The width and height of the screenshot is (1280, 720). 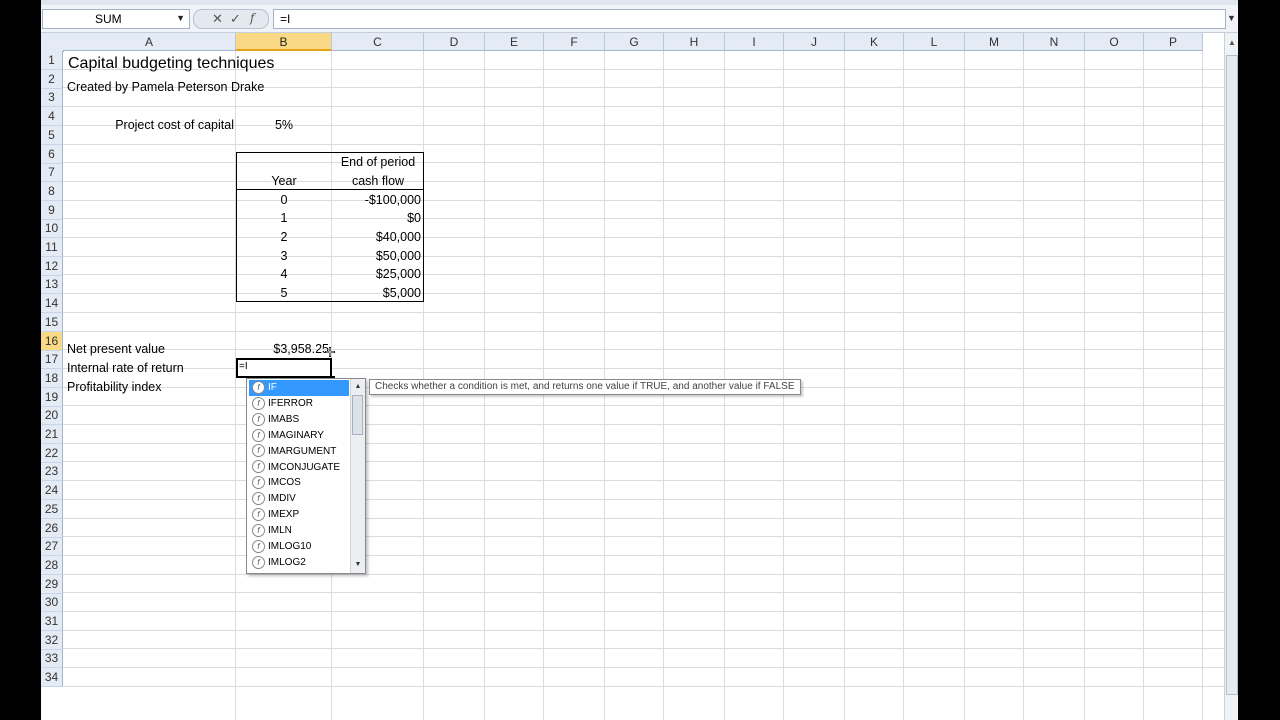 What do you see at coordinates (574, 42) in the screenshot?
I see `column-header-F: F` at bounding box center [574, 42].